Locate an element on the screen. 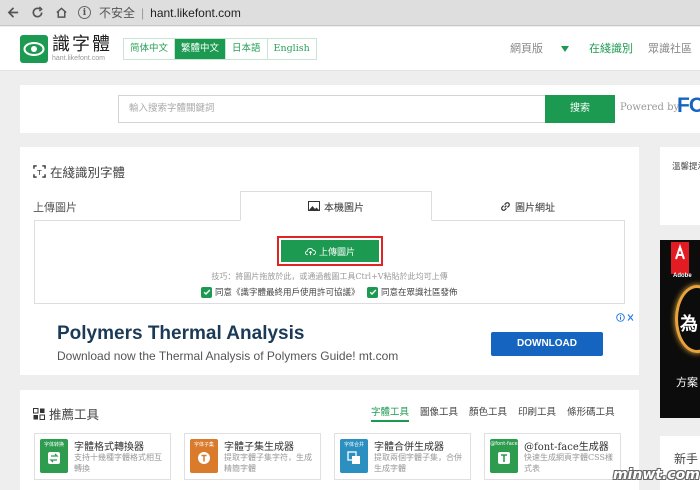  card-title: T 在綫識別字體 is located at coordinates (79, 171).